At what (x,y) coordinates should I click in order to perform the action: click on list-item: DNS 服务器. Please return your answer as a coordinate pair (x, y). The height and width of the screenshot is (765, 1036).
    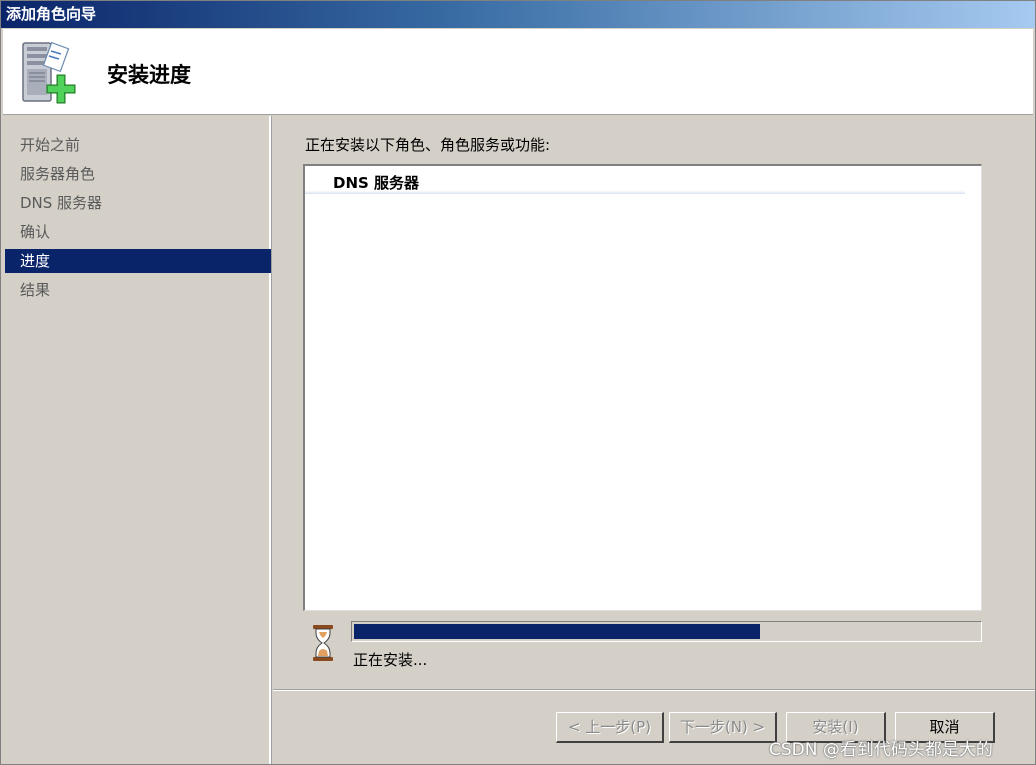
    Looking at the image, I should click on (635, 181).